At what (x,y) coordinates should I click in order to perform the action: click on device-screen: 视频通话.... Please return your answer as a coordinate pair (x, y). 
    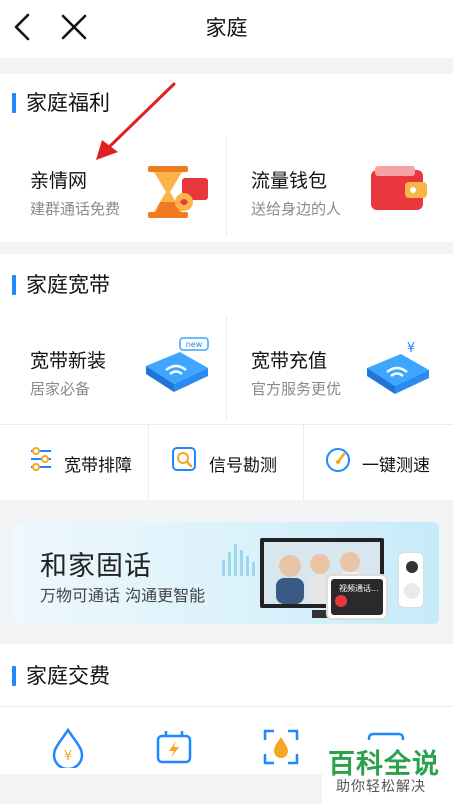
    Looking at the image, I should click on (357, 597).